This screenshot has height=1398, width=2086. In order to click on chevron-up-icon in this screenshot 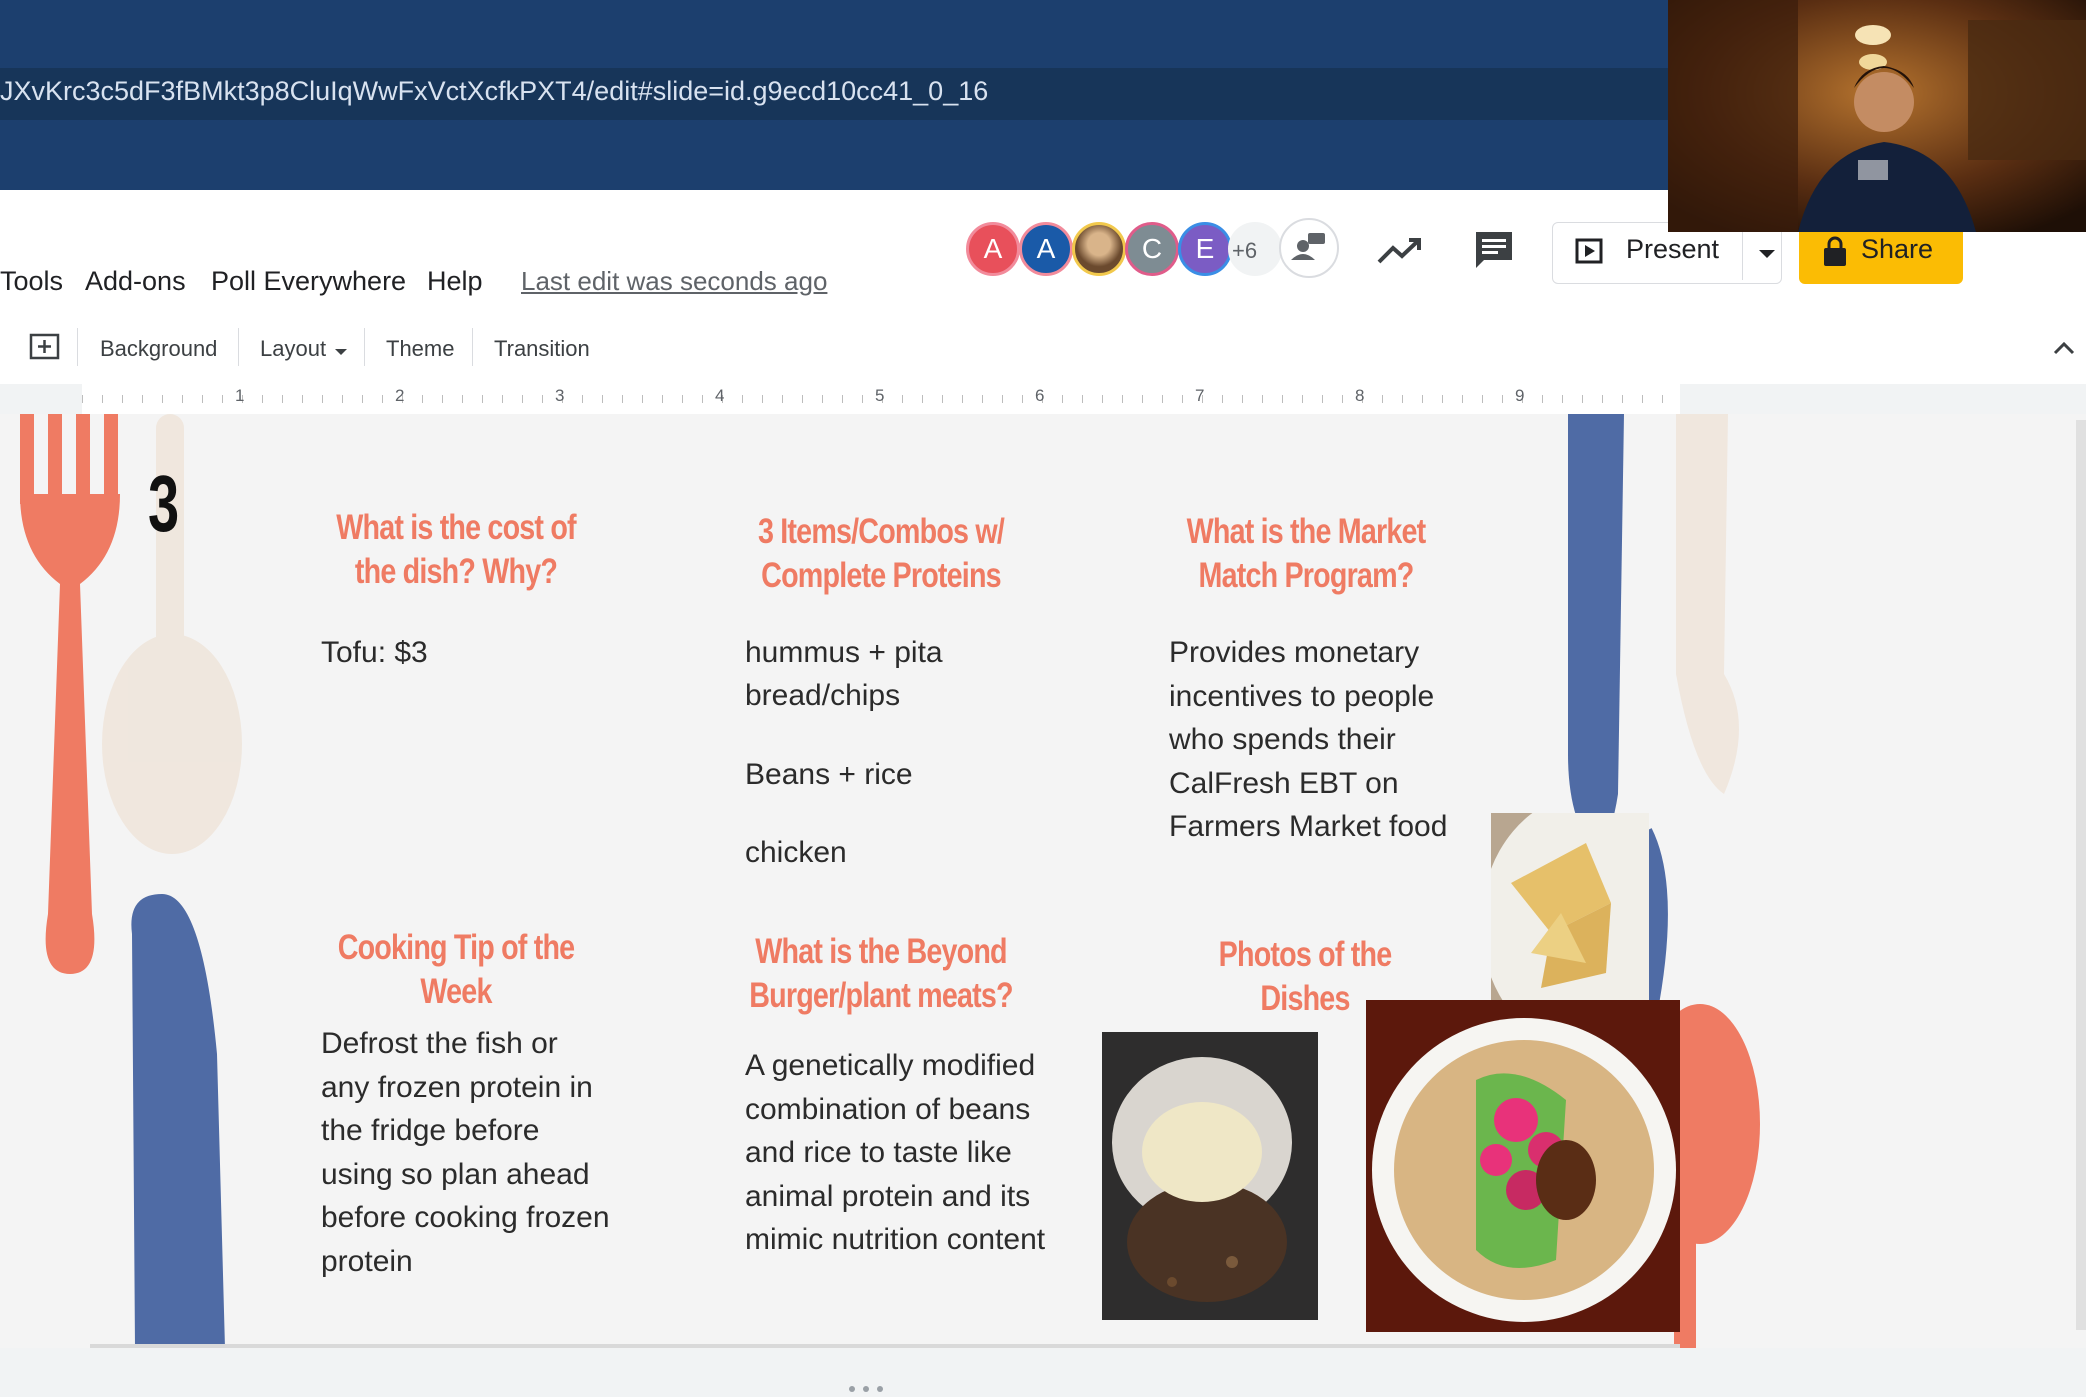, I will do `click(2064, 348)`.